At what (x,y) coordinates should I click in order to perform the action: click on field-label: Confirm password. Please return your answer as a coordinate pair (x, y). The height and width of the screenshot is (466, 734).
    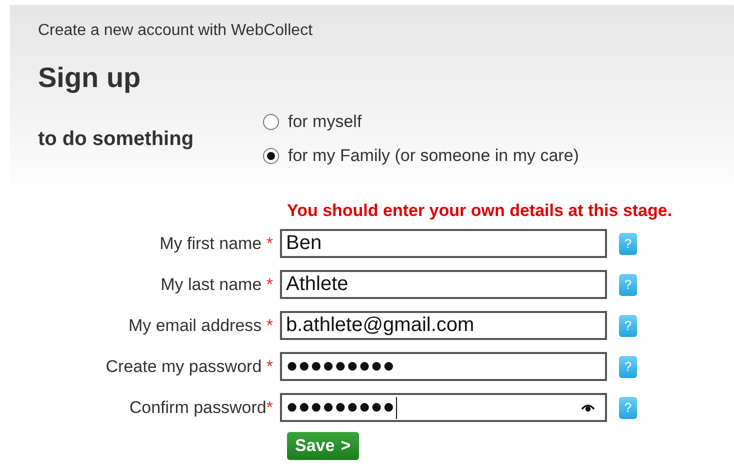
    Looking at the image, I should click on (197, 408).